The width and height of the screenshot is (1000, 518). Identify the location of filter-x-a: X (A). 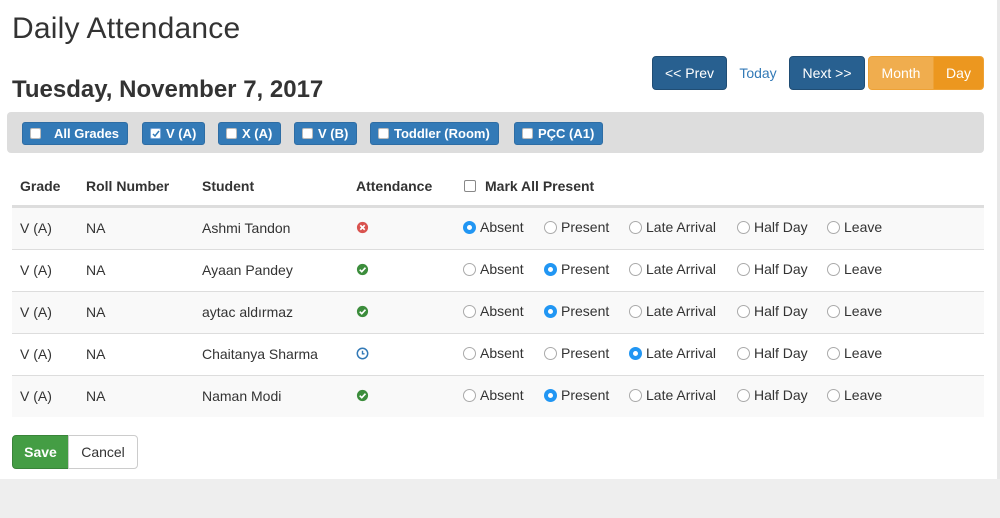
(250, 133).